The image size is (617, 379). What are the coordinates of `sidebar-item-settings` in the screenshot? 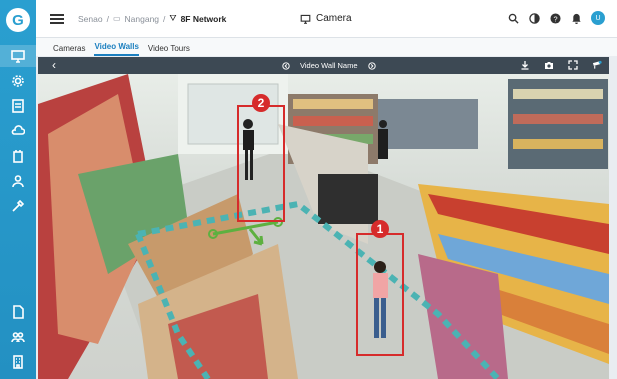 It's located at (18, 81).